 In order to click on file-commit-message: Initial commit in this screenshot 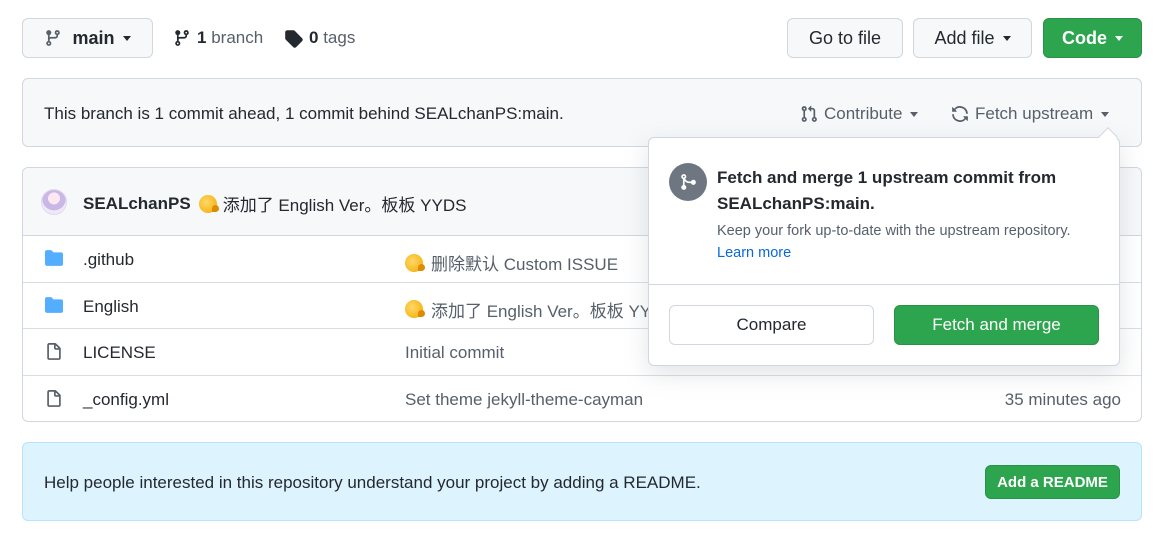, I will do `click(454, 353)`.